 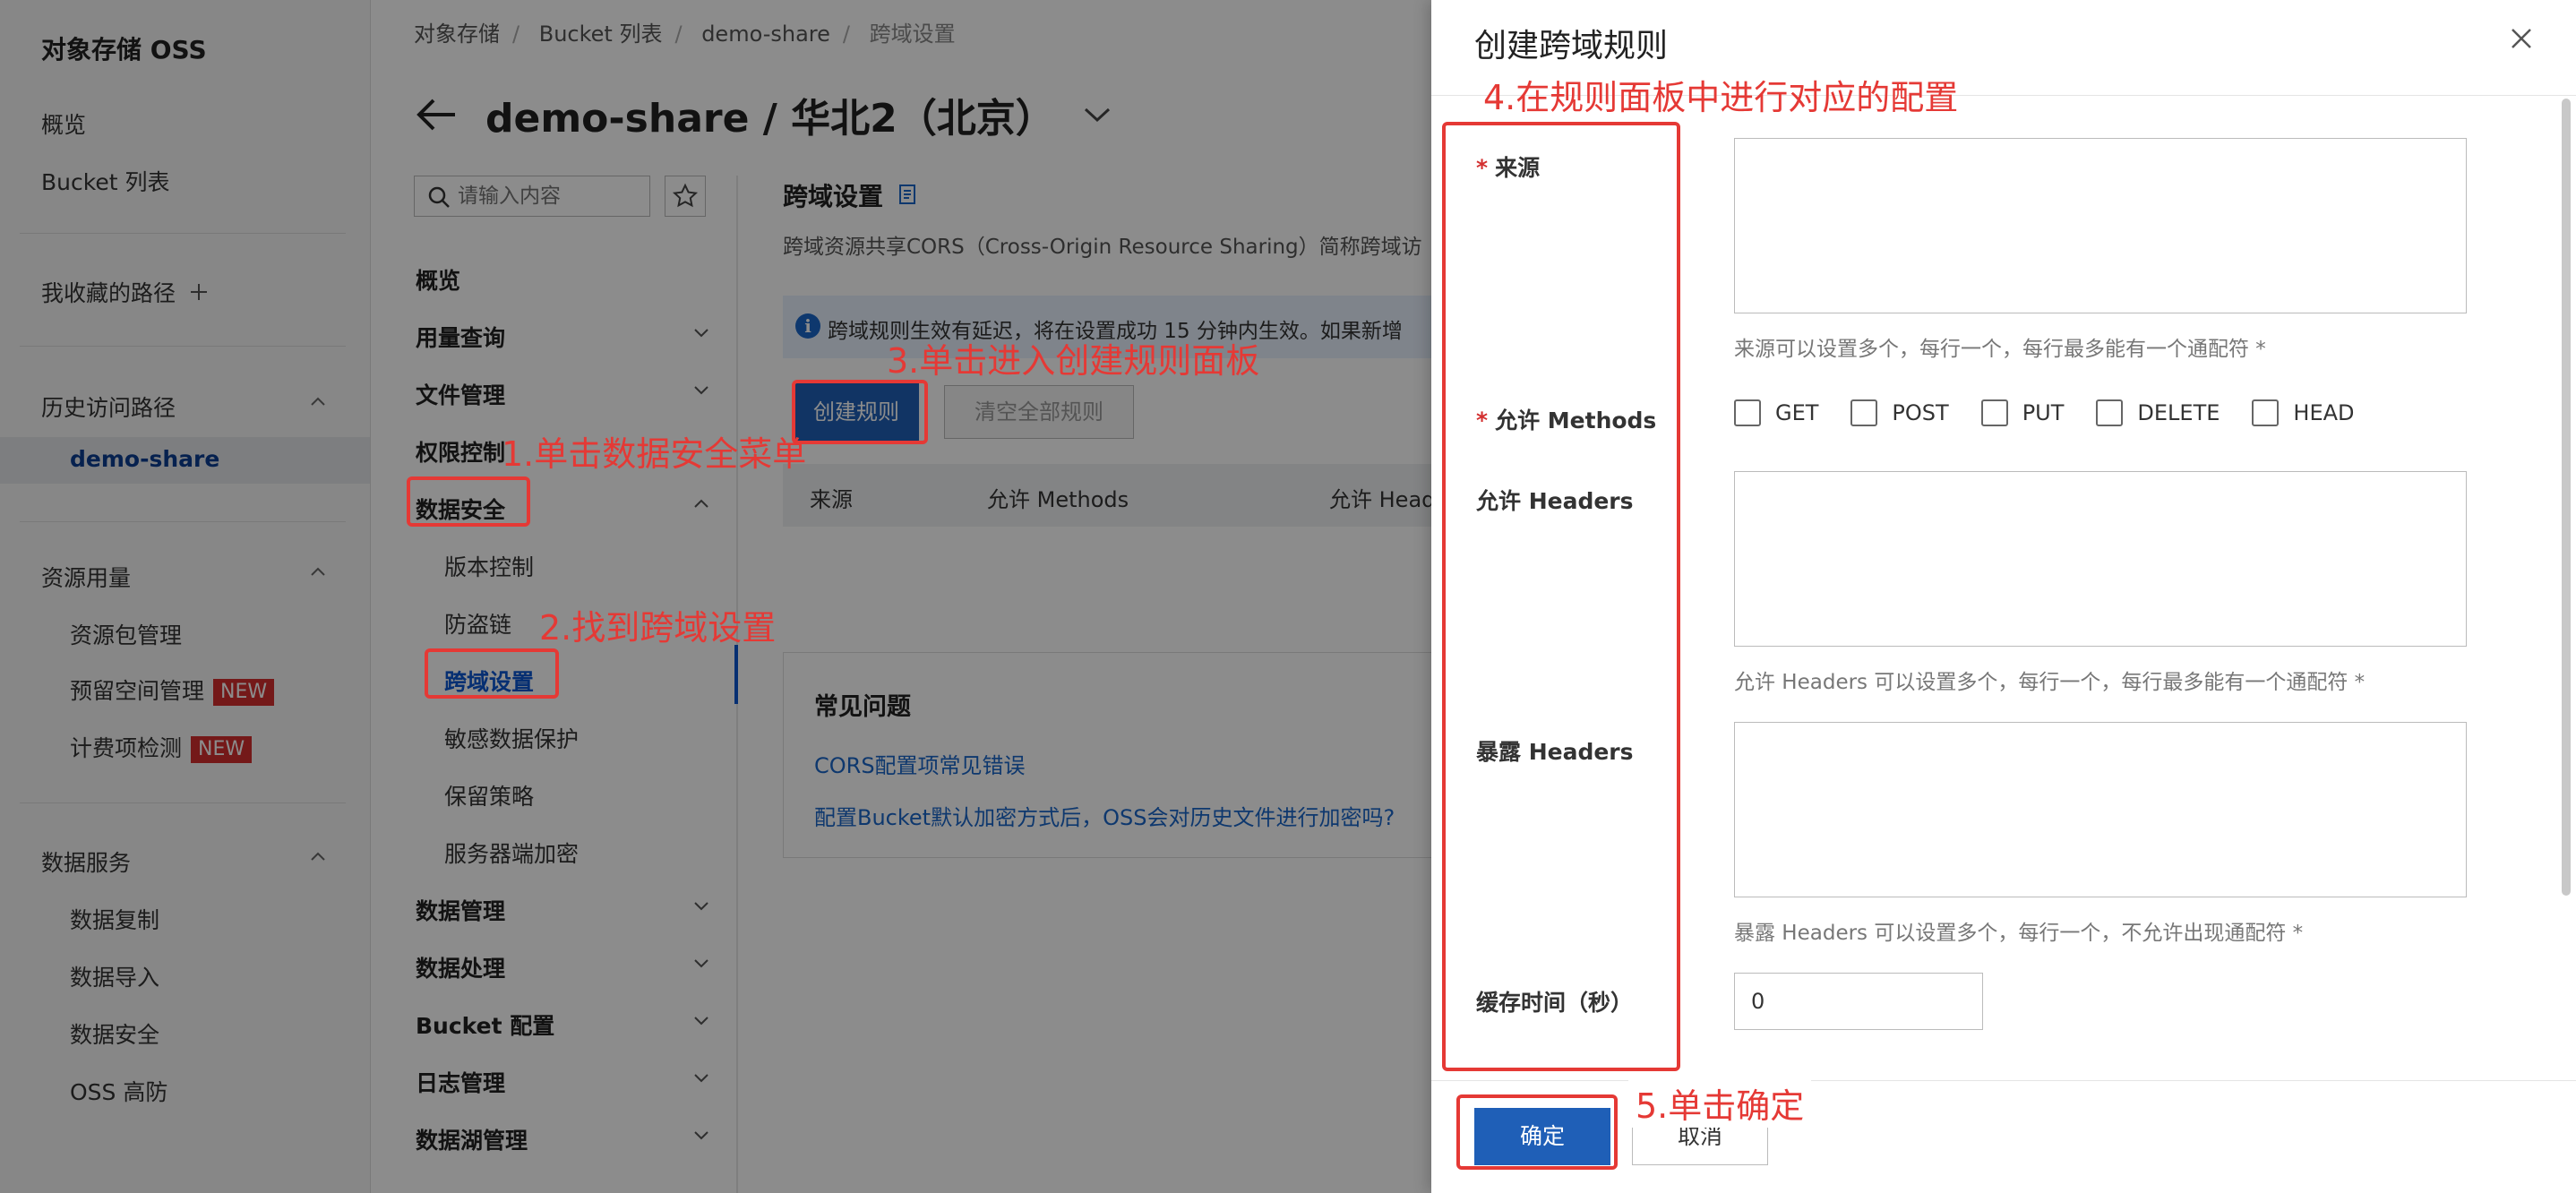 What do you see at coordinates (439, 197) in the screenshot?
I see `search-icon` at bounding box center [439, 197].